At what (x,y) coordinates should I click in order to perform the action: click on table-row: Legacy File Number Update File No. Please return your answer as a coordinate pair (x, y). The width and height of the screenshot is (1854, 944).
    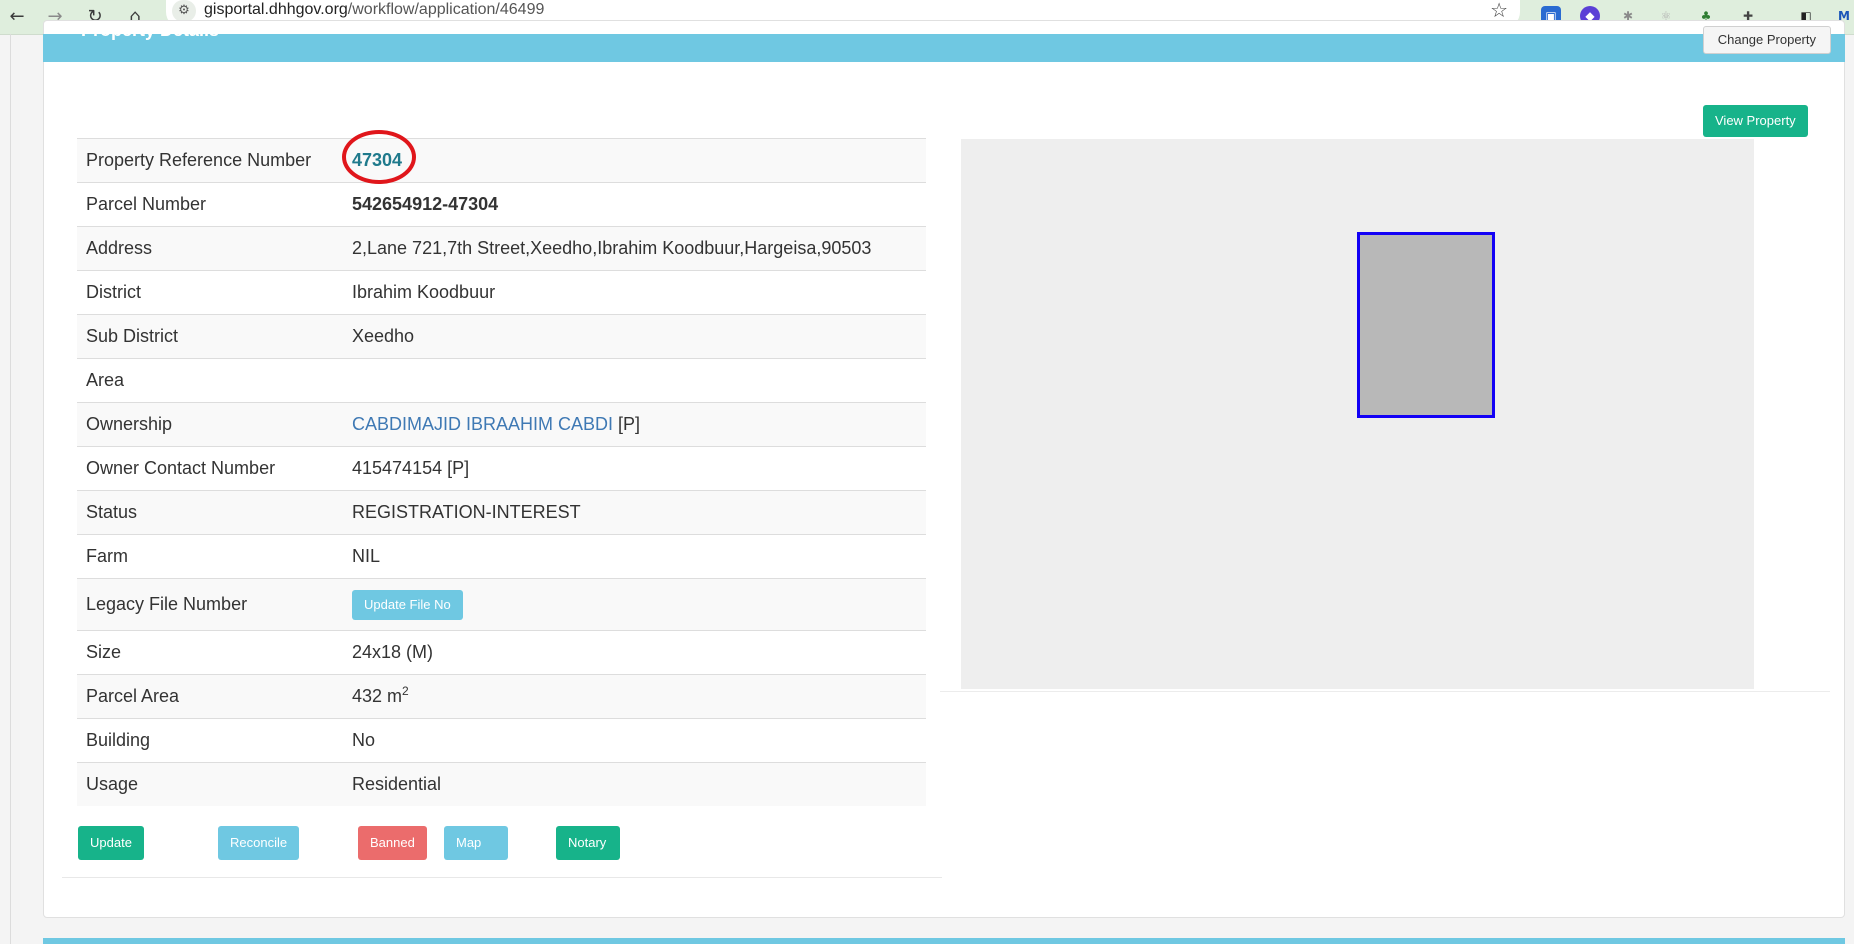
    Looking at the image, I should click on (501, 604).